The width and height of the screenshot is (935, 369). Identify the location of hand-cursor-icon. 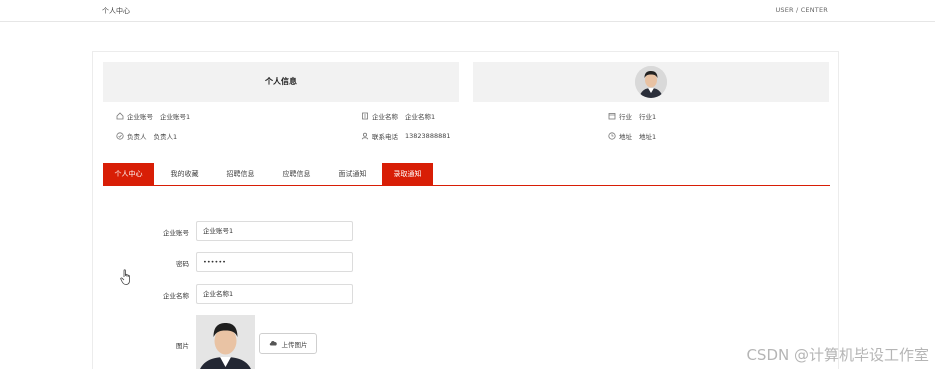
(127, 277).